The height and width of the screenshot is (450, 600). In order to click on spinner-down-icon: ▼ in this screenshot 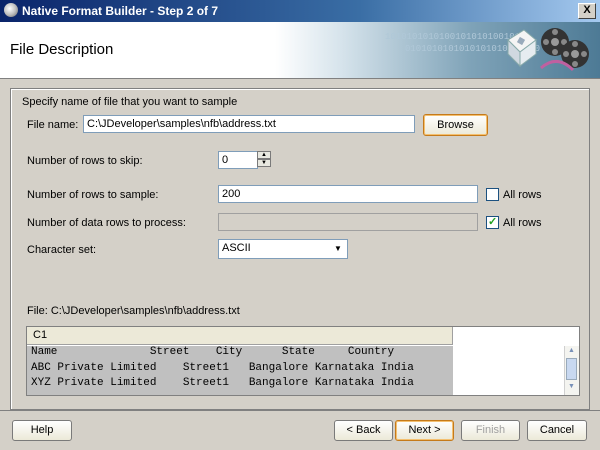, I will do `click(264, 163)`.